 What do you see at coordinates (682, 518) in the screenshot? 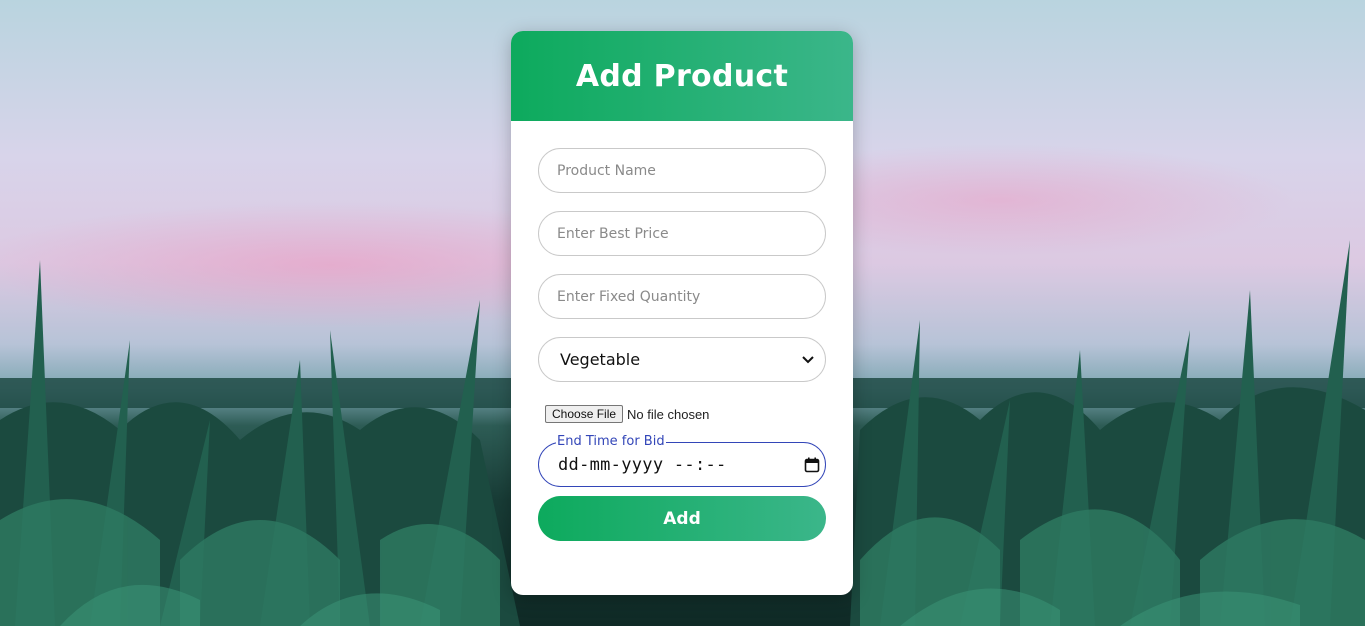
I see `add-button: Add` at bounding box center [682, 518].